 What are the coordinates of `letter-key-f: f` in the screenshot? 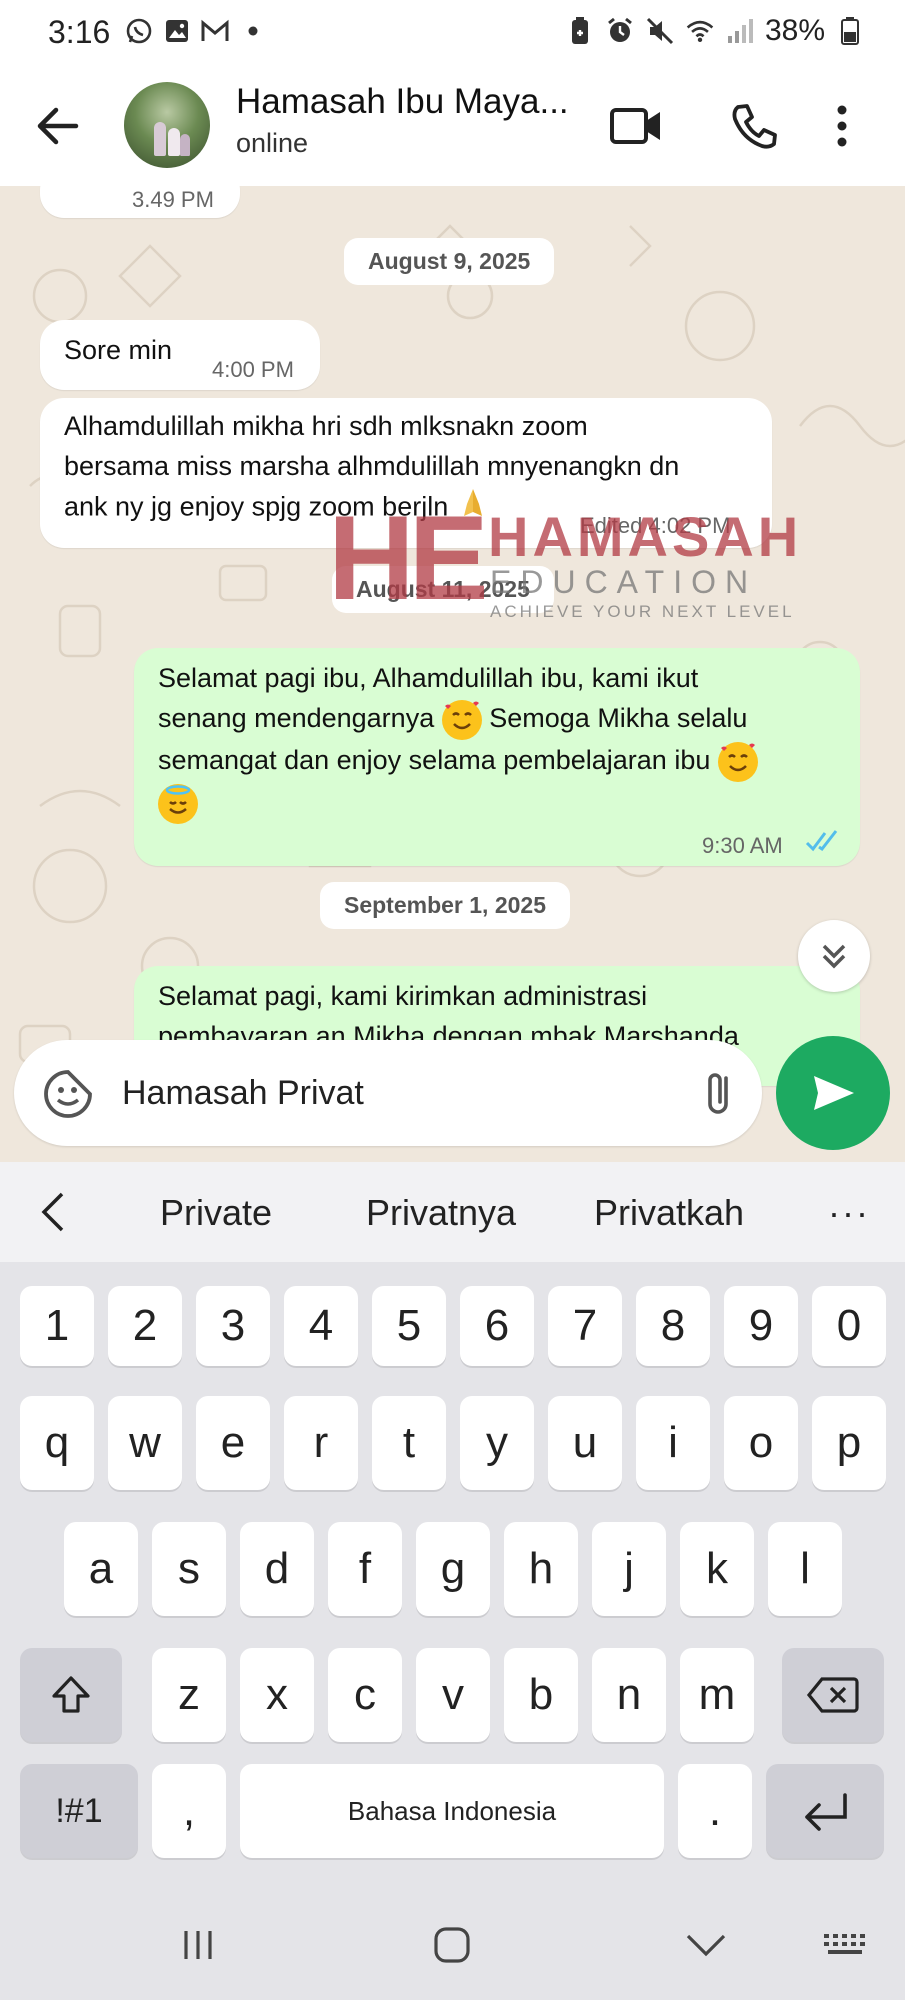 It's located at (365, 1569).